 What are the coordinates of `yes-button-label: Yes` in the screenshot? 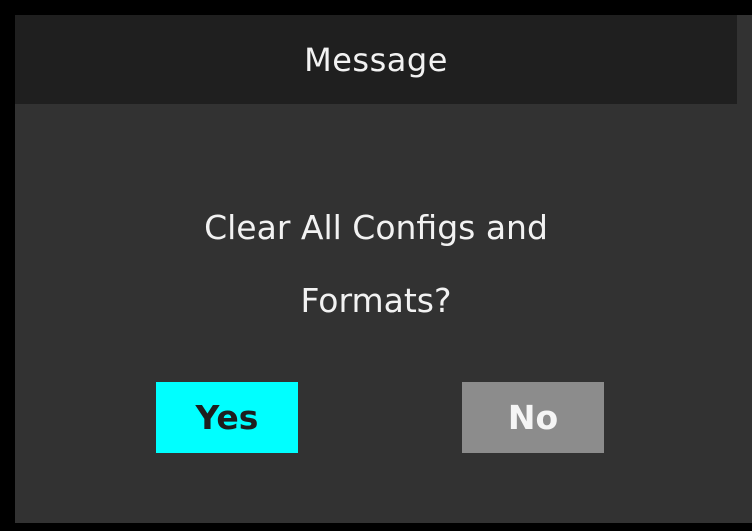 It's located at (227, 417).